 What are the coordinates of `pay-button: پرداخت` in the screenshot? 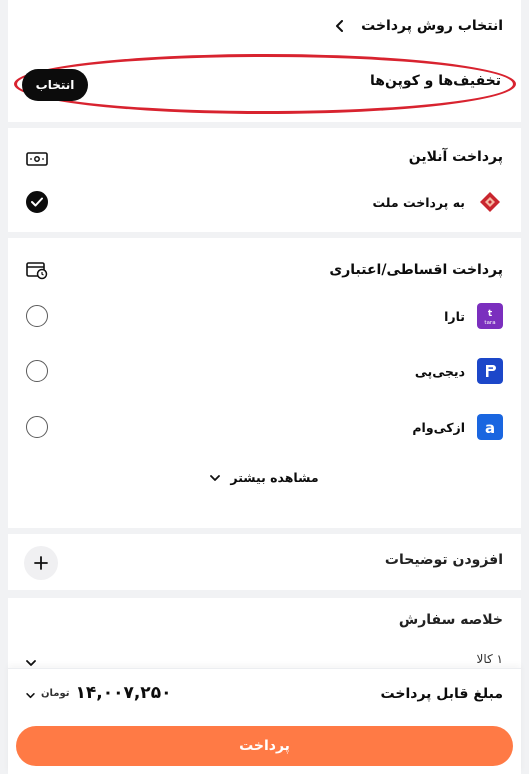 It's located at (264, 746).